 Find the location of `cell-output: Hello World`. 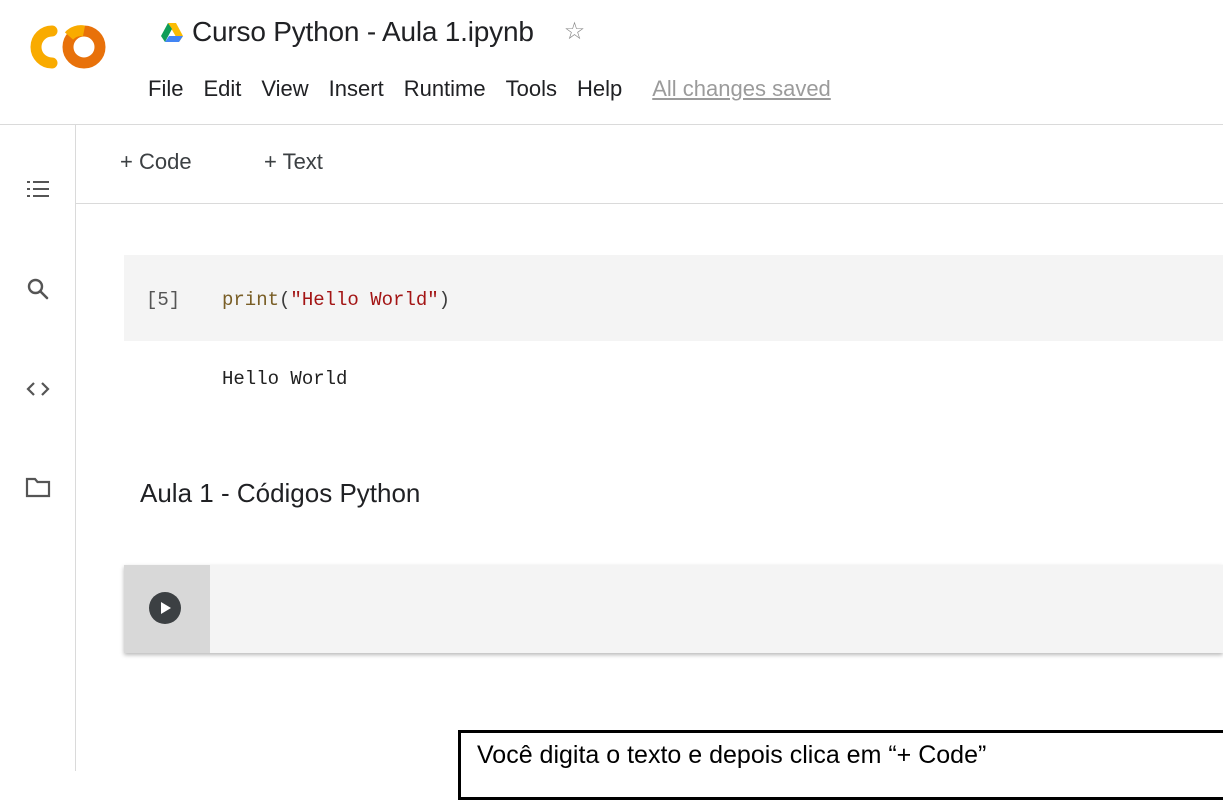

cell-output: Hello World is located at coordinates (285, 379).